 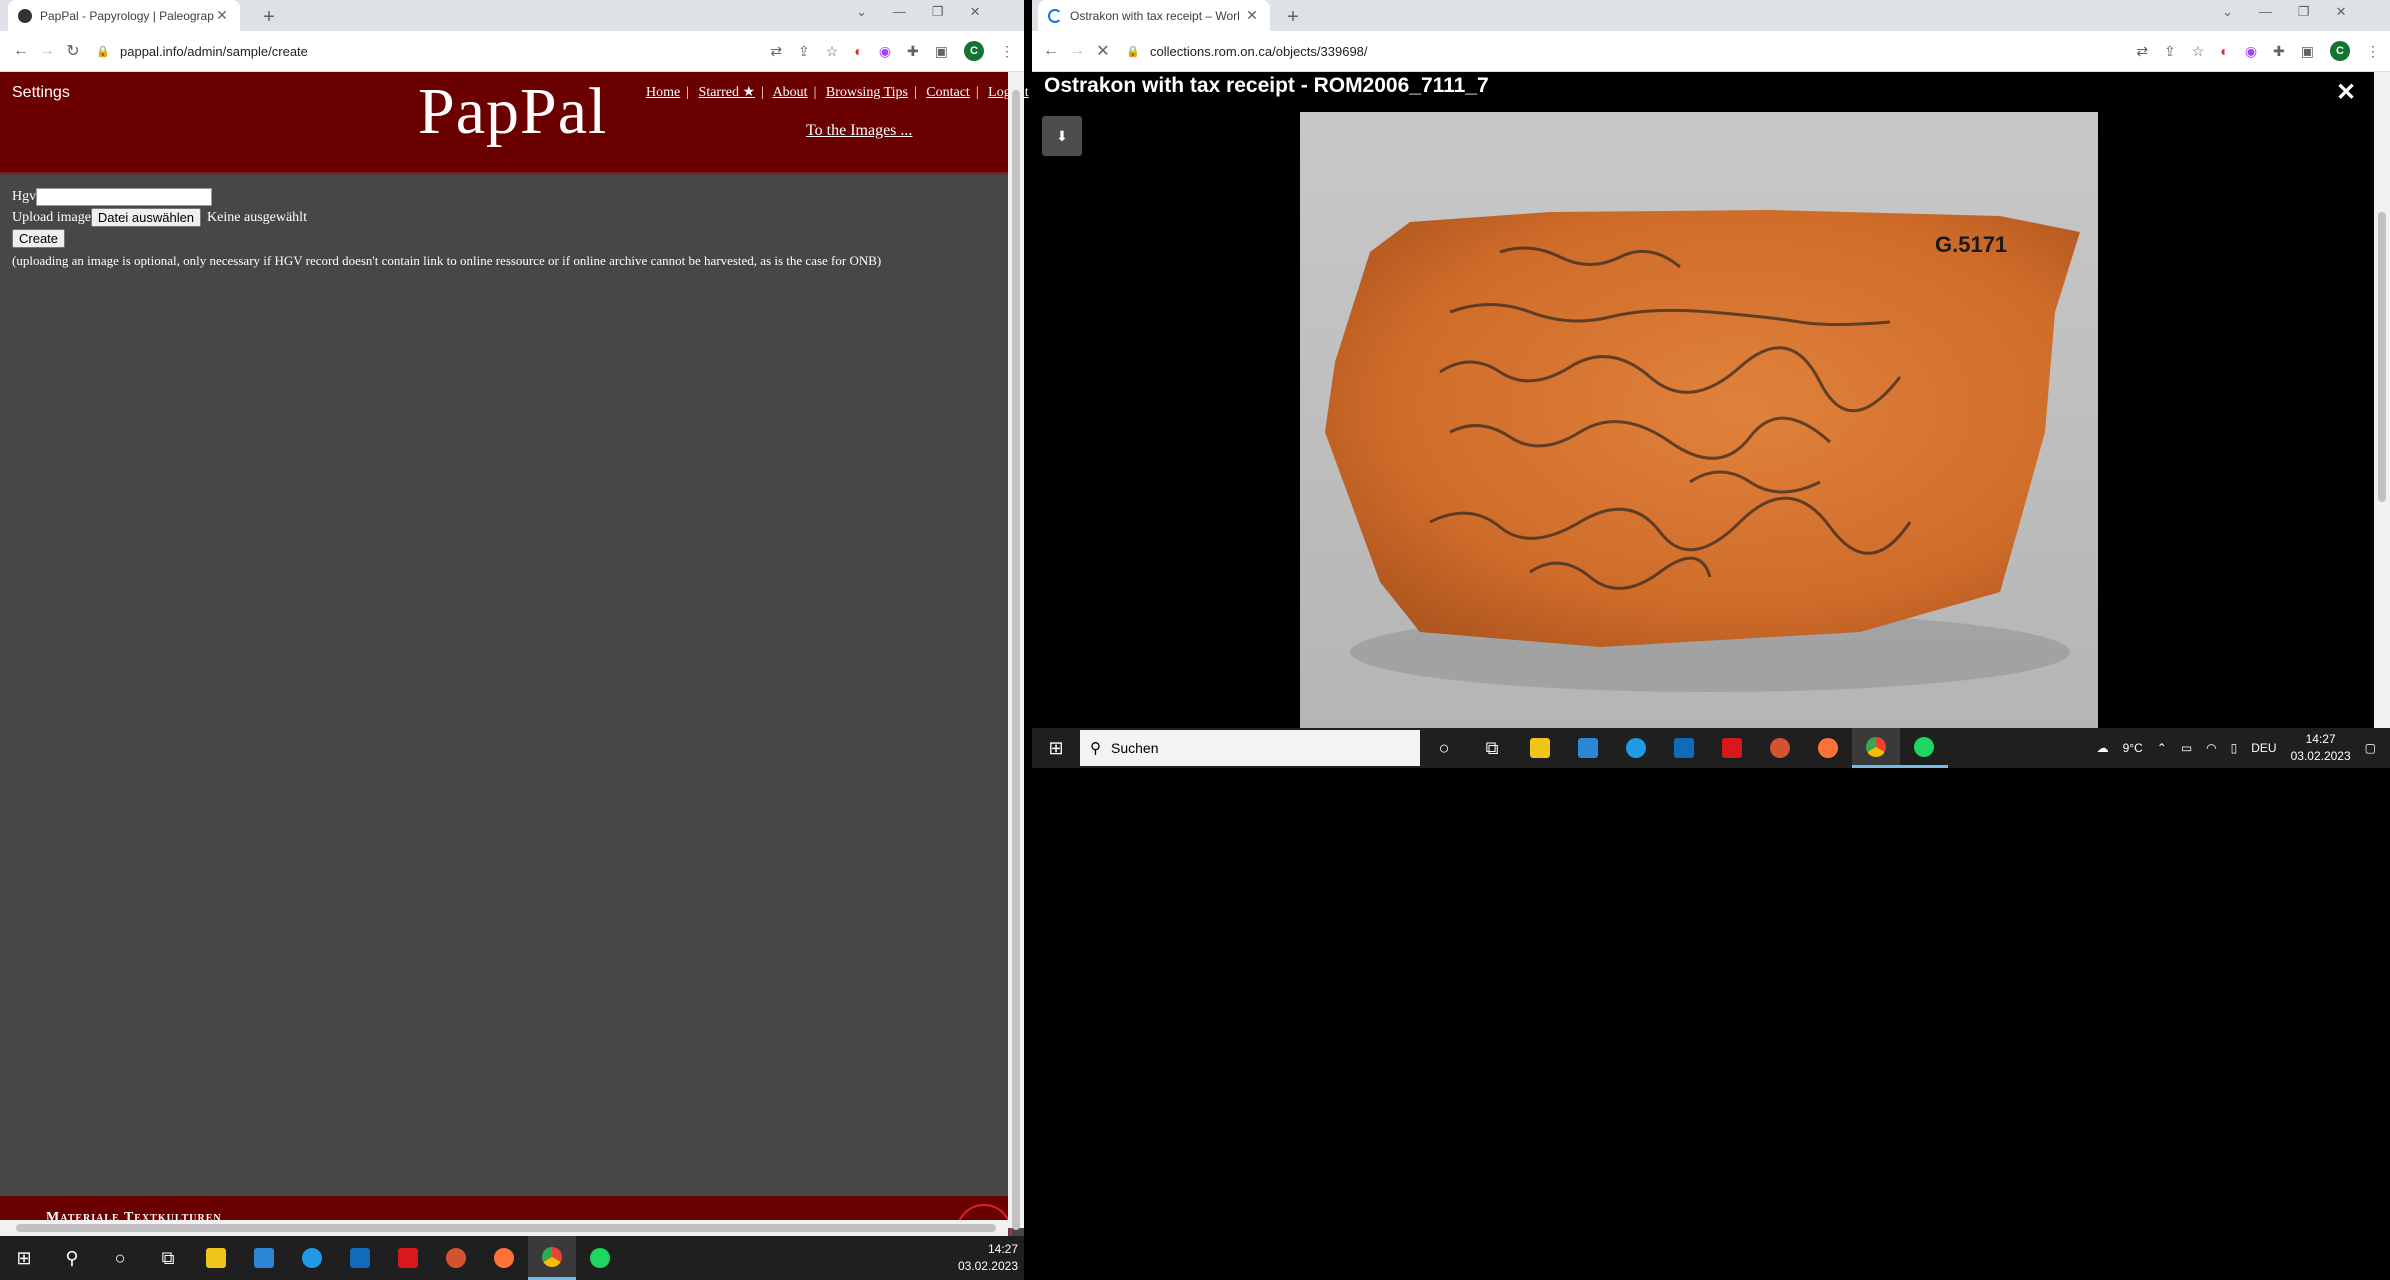 I want to click on weather-cloud-icon: ☁, so click(x=2103, y=748).